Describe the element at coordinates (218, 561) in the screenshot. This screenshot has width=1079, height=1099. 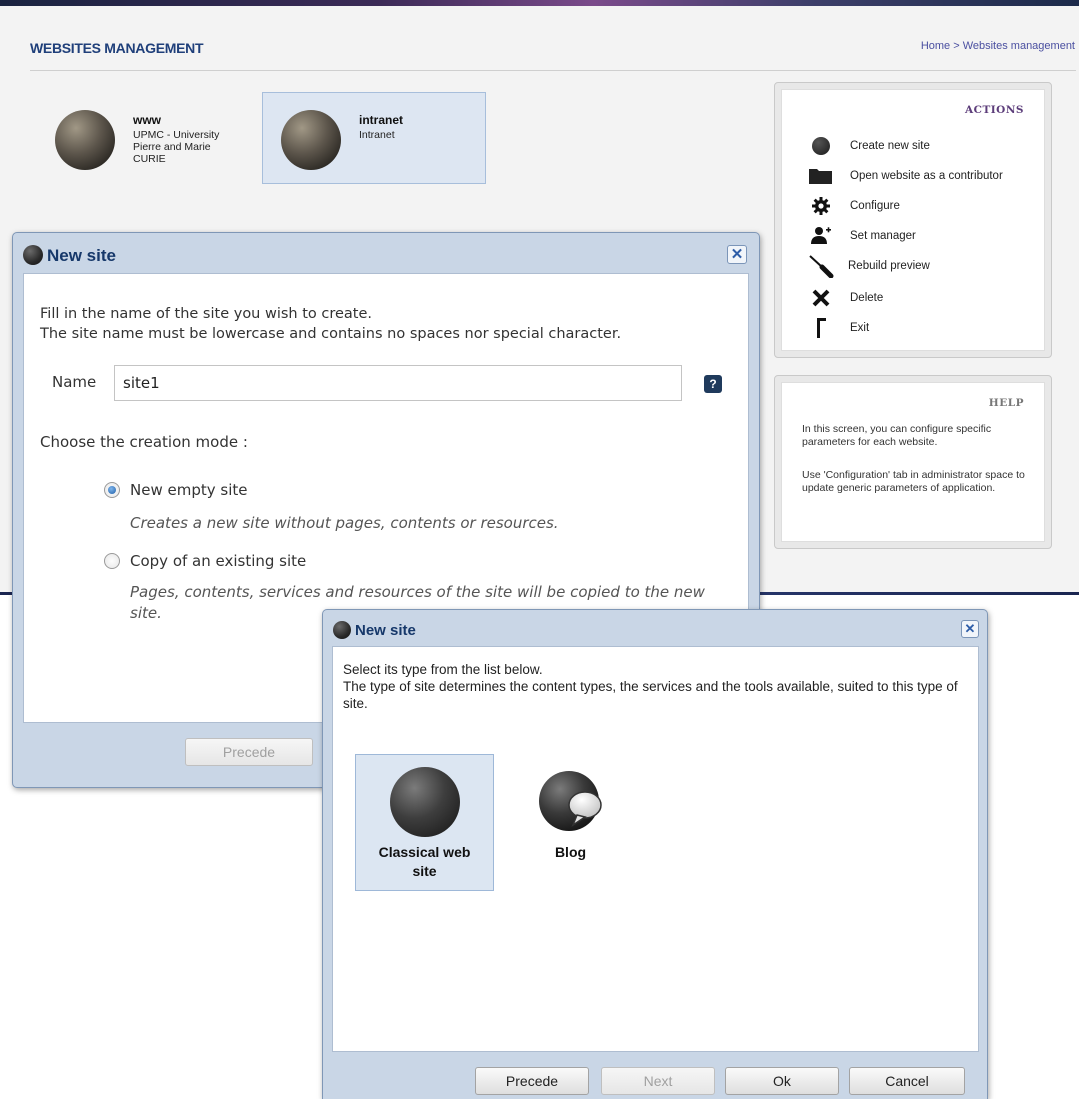
I see `option-label: Copy of an existing site` at that location.